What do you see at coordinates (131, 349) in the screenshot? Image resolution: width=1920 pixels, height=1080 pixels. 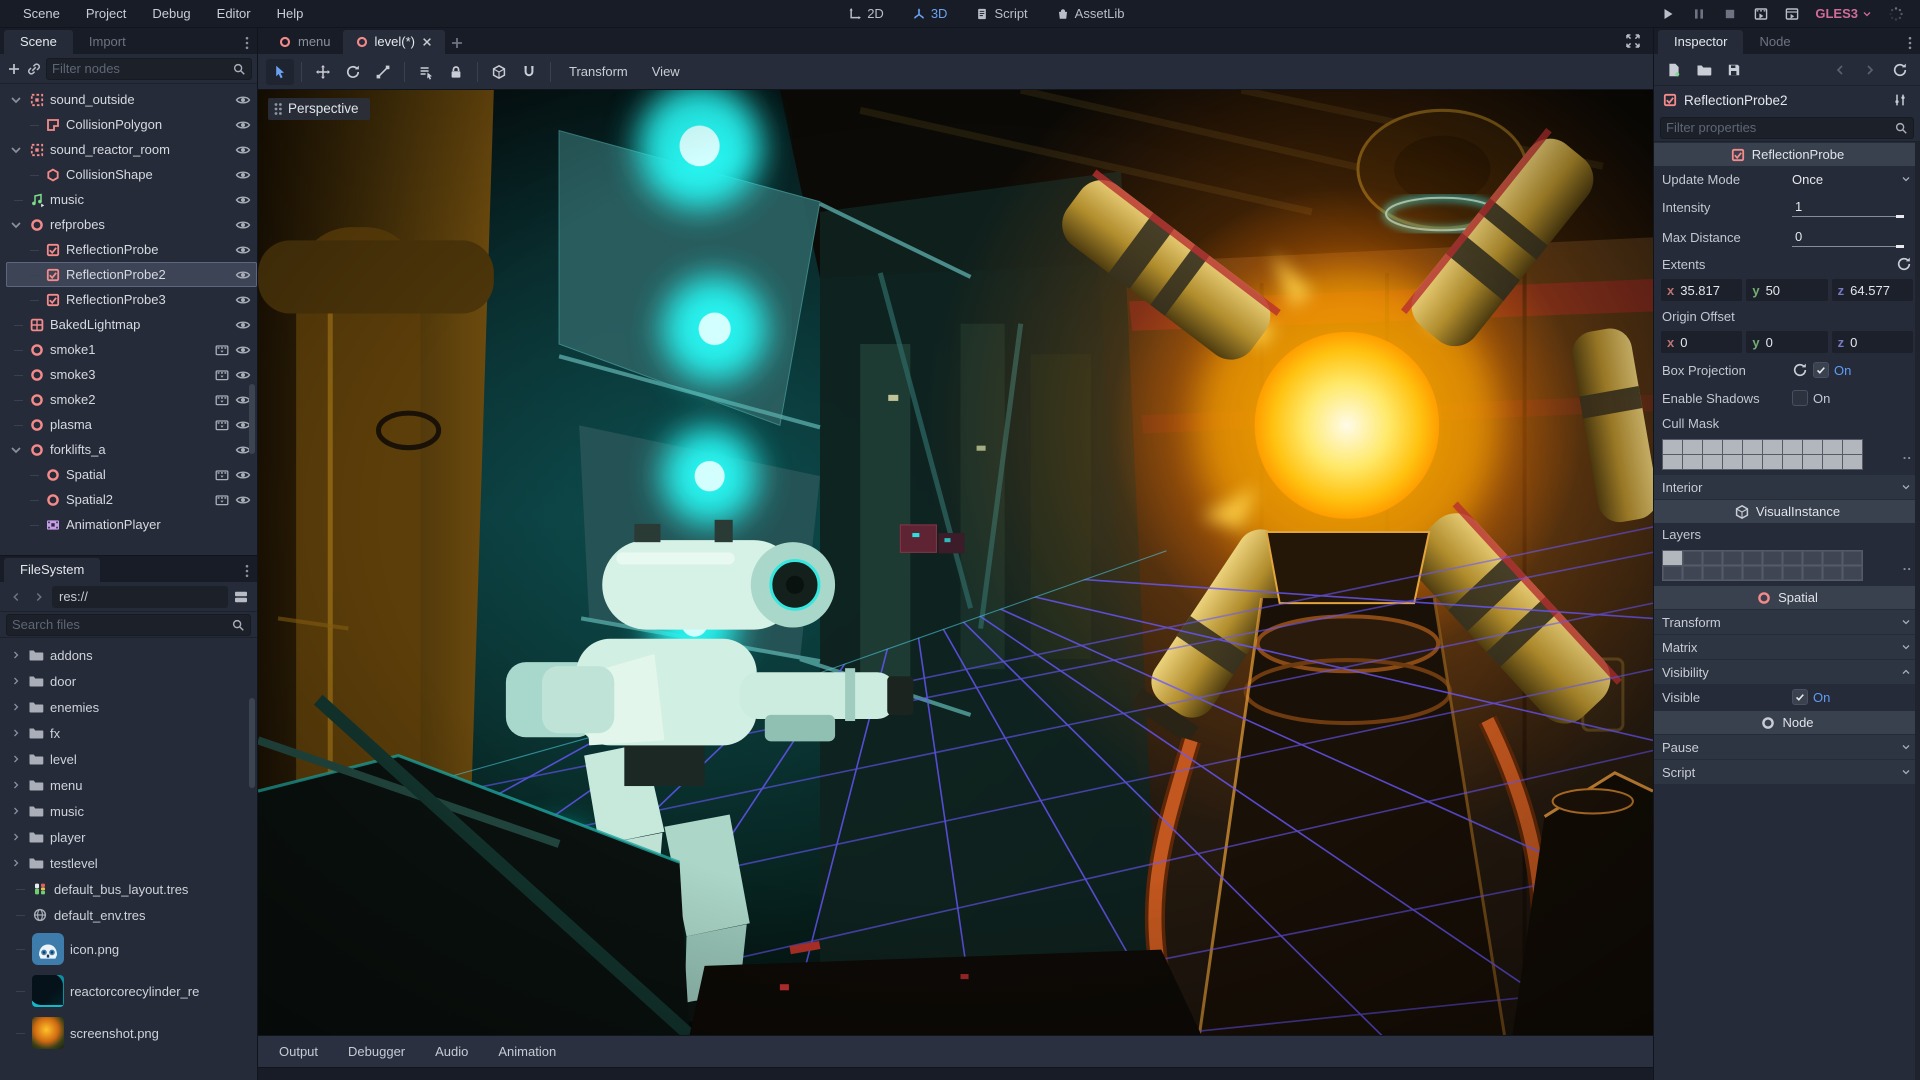 I see `tree-node-smoke1: smoke1` at bounding box center [131, 349].